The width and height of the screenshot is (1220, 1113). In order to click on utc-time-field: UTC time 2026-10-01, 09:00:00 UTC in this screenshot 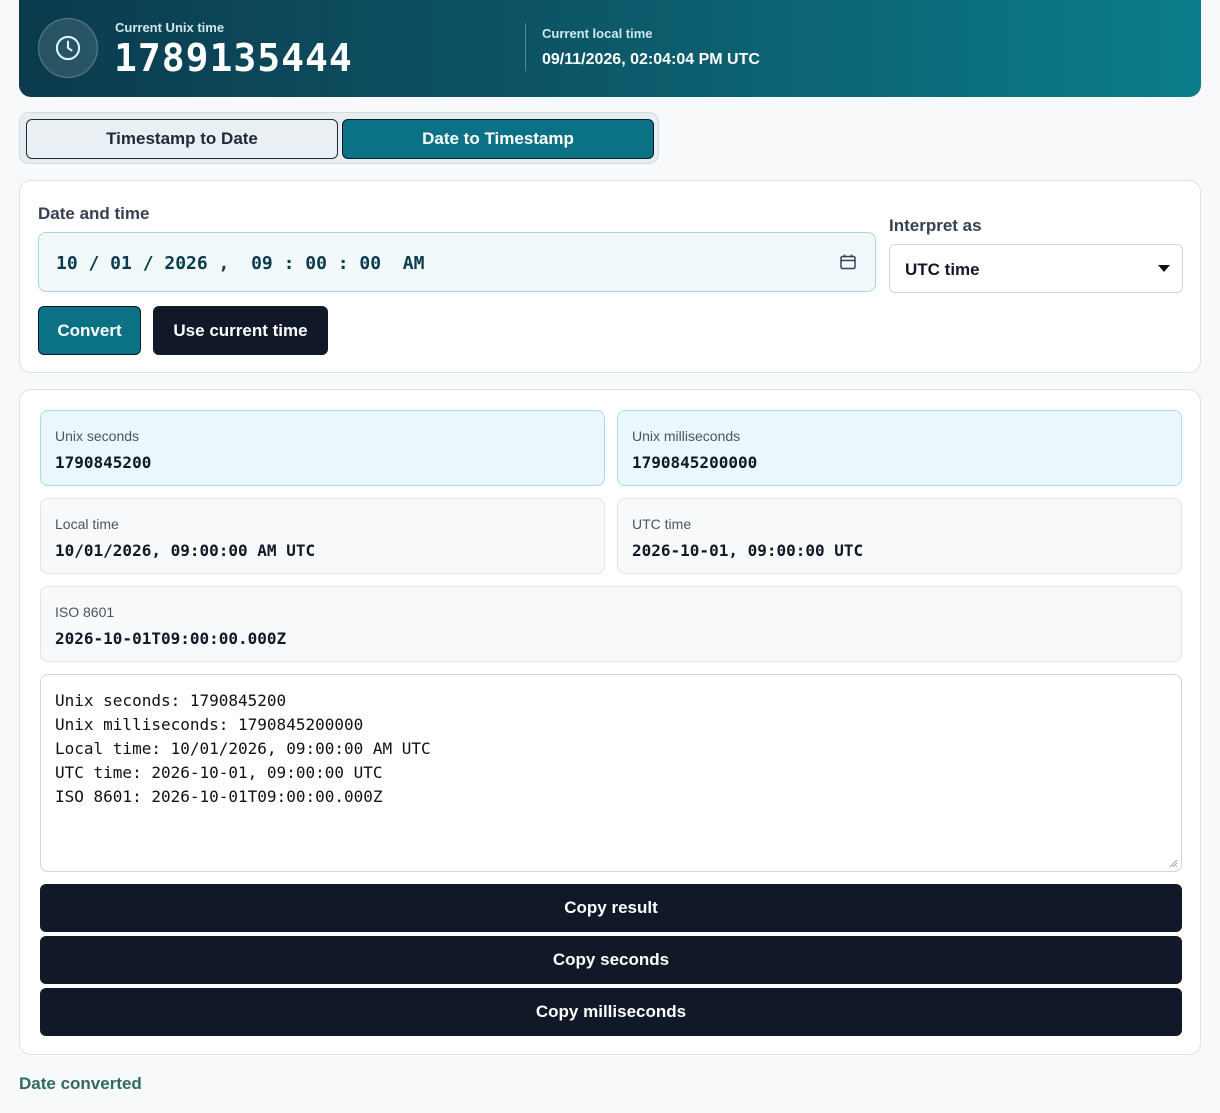, I will do `click(899, 536)`.